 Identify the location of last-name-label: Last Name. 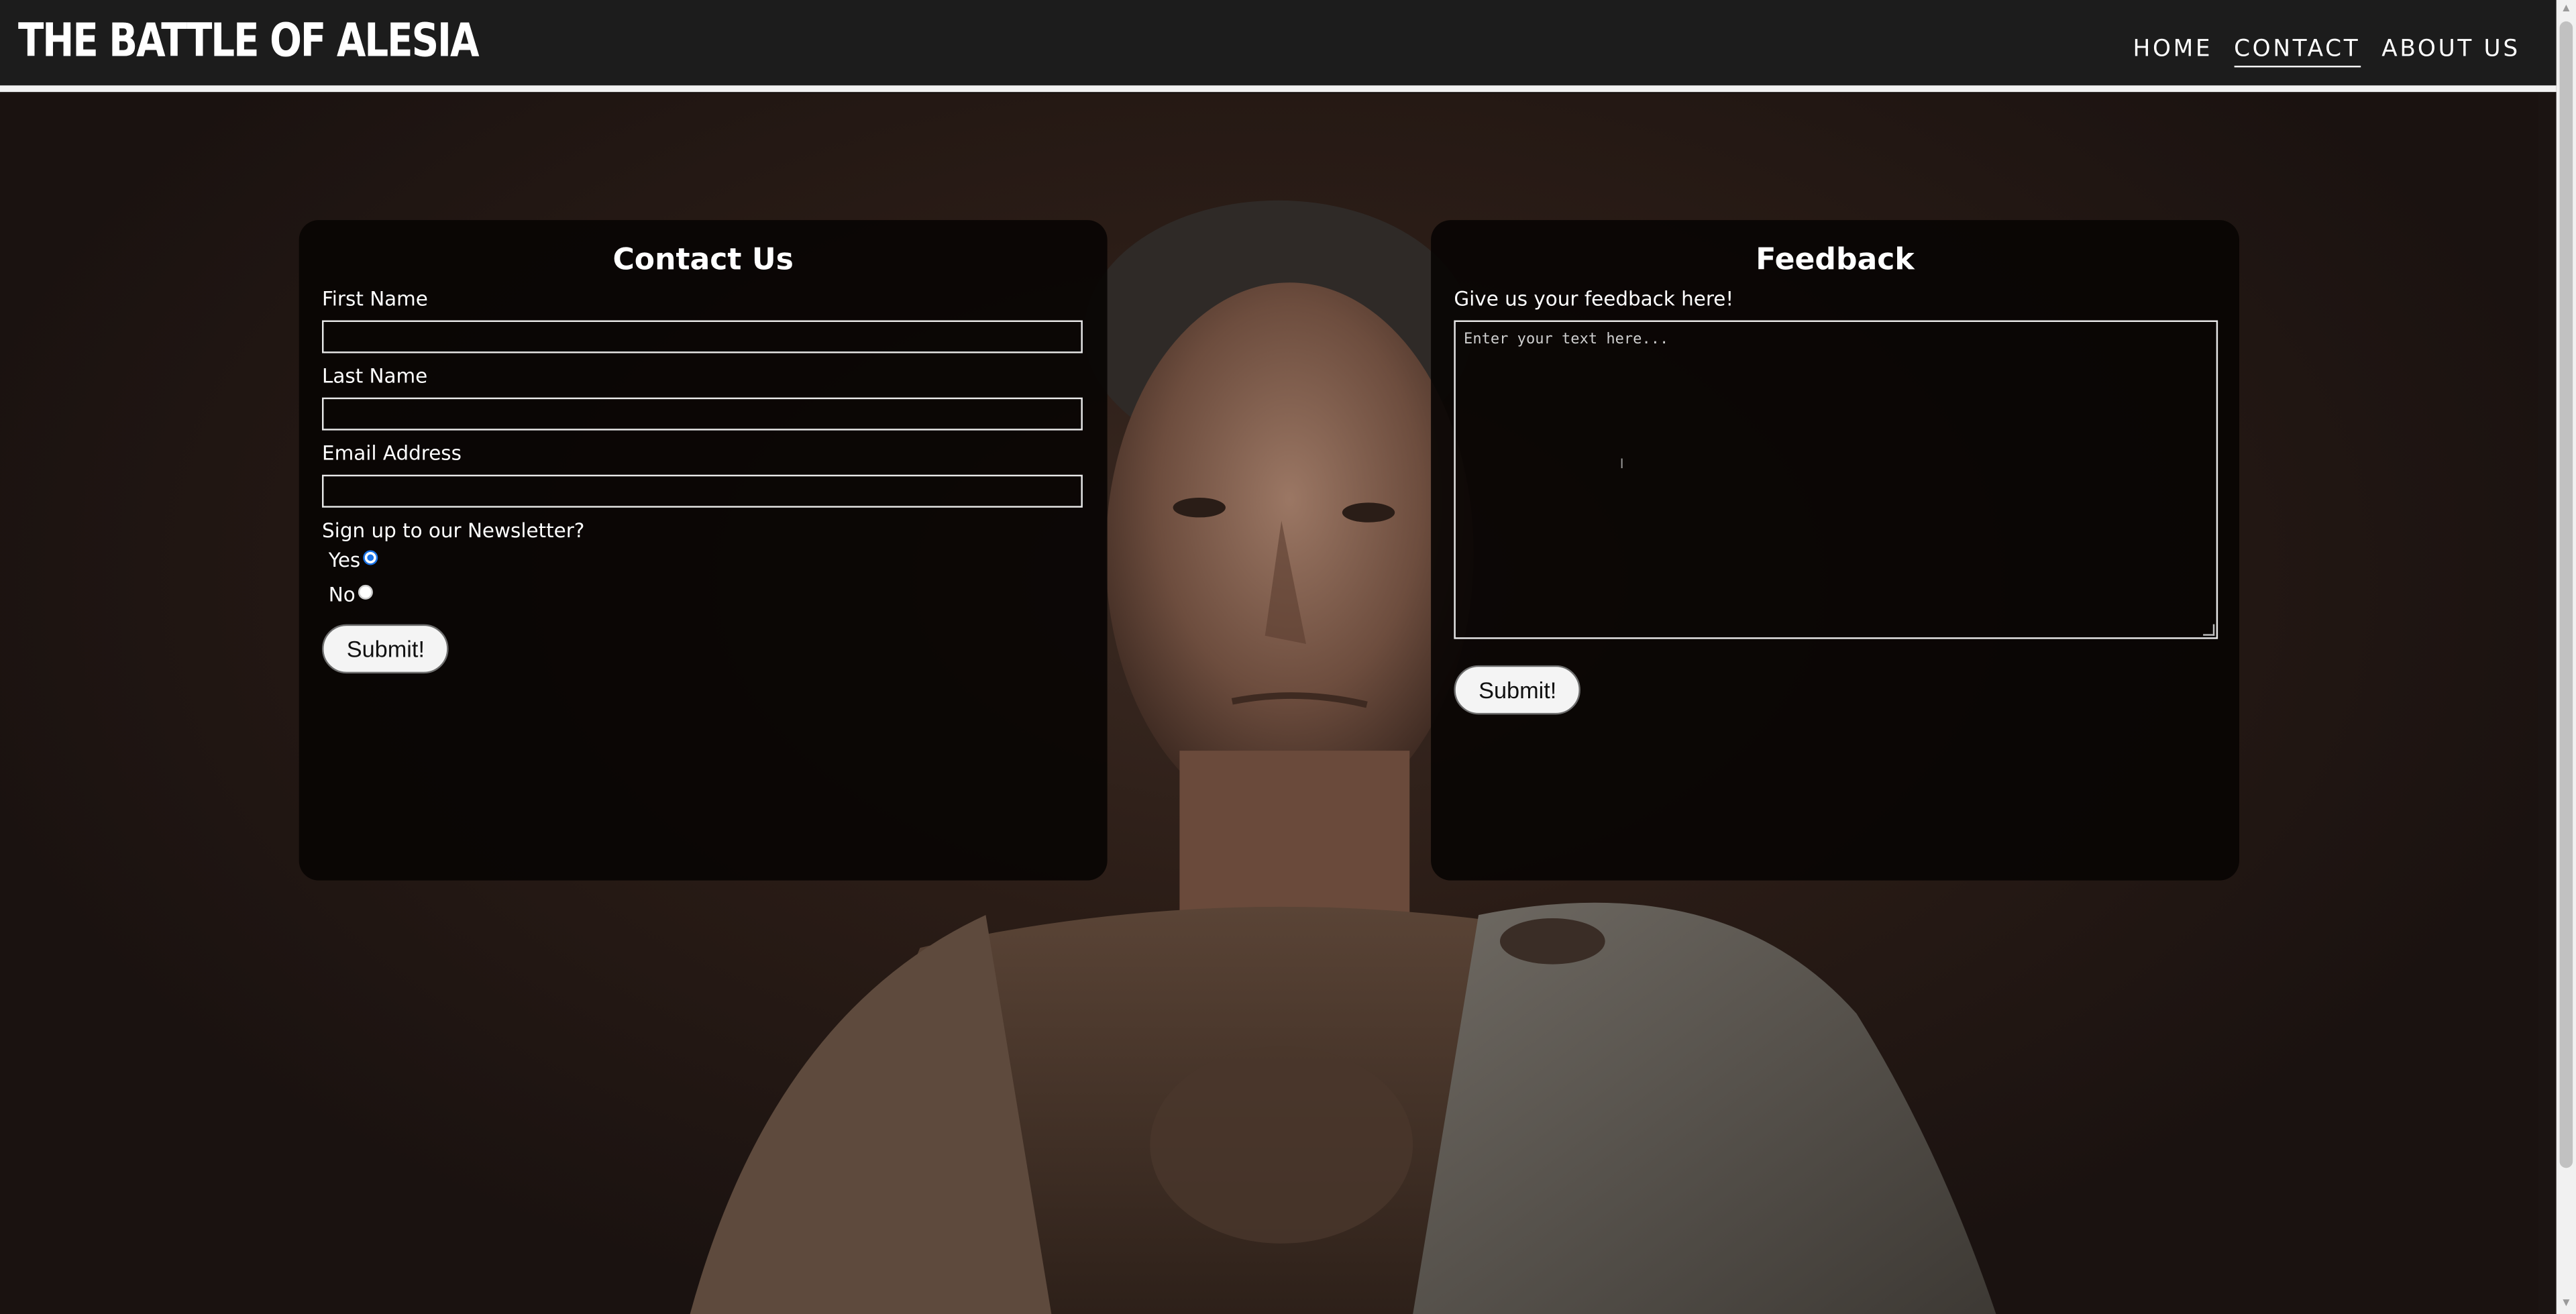
(375, 376).